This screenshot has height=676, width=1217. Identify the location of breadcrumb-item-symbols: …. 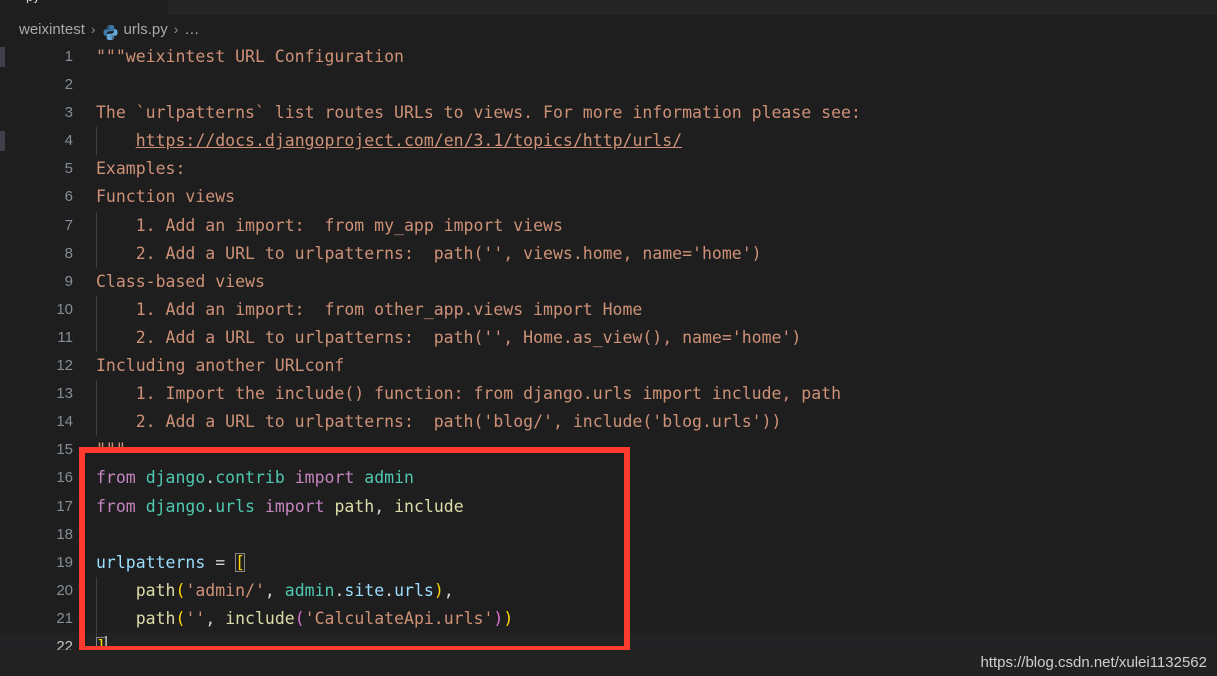
(191, 29).